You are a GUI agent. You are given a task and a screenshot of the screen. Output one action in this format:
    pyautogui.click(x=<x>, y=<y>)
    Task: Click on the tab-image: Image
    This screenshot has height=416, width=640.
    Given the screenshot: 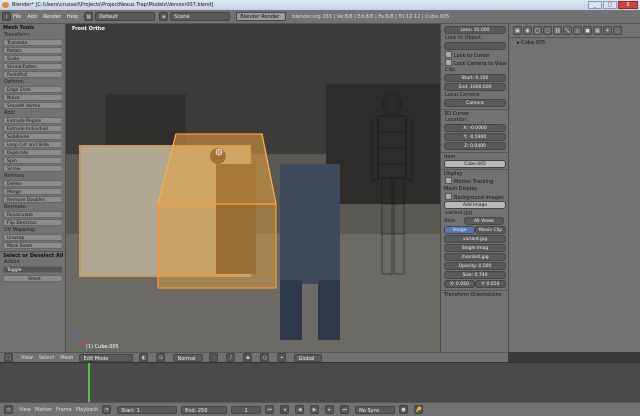 What is the action you would take?
    pyautogui.click(x=459, y=230)
    